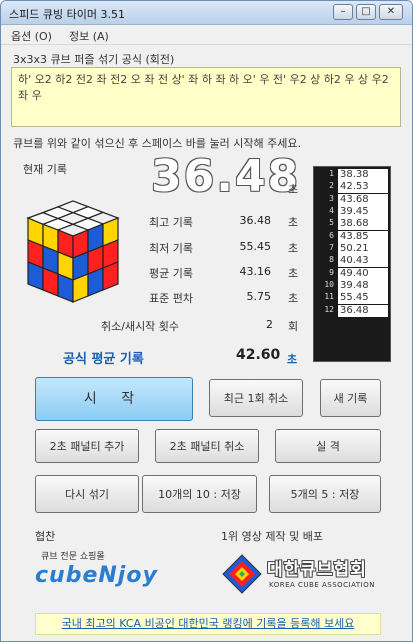 The width and height of the screenshot is (413, 642). I want to click on record-row: 4 39.45, so click(353, 211).